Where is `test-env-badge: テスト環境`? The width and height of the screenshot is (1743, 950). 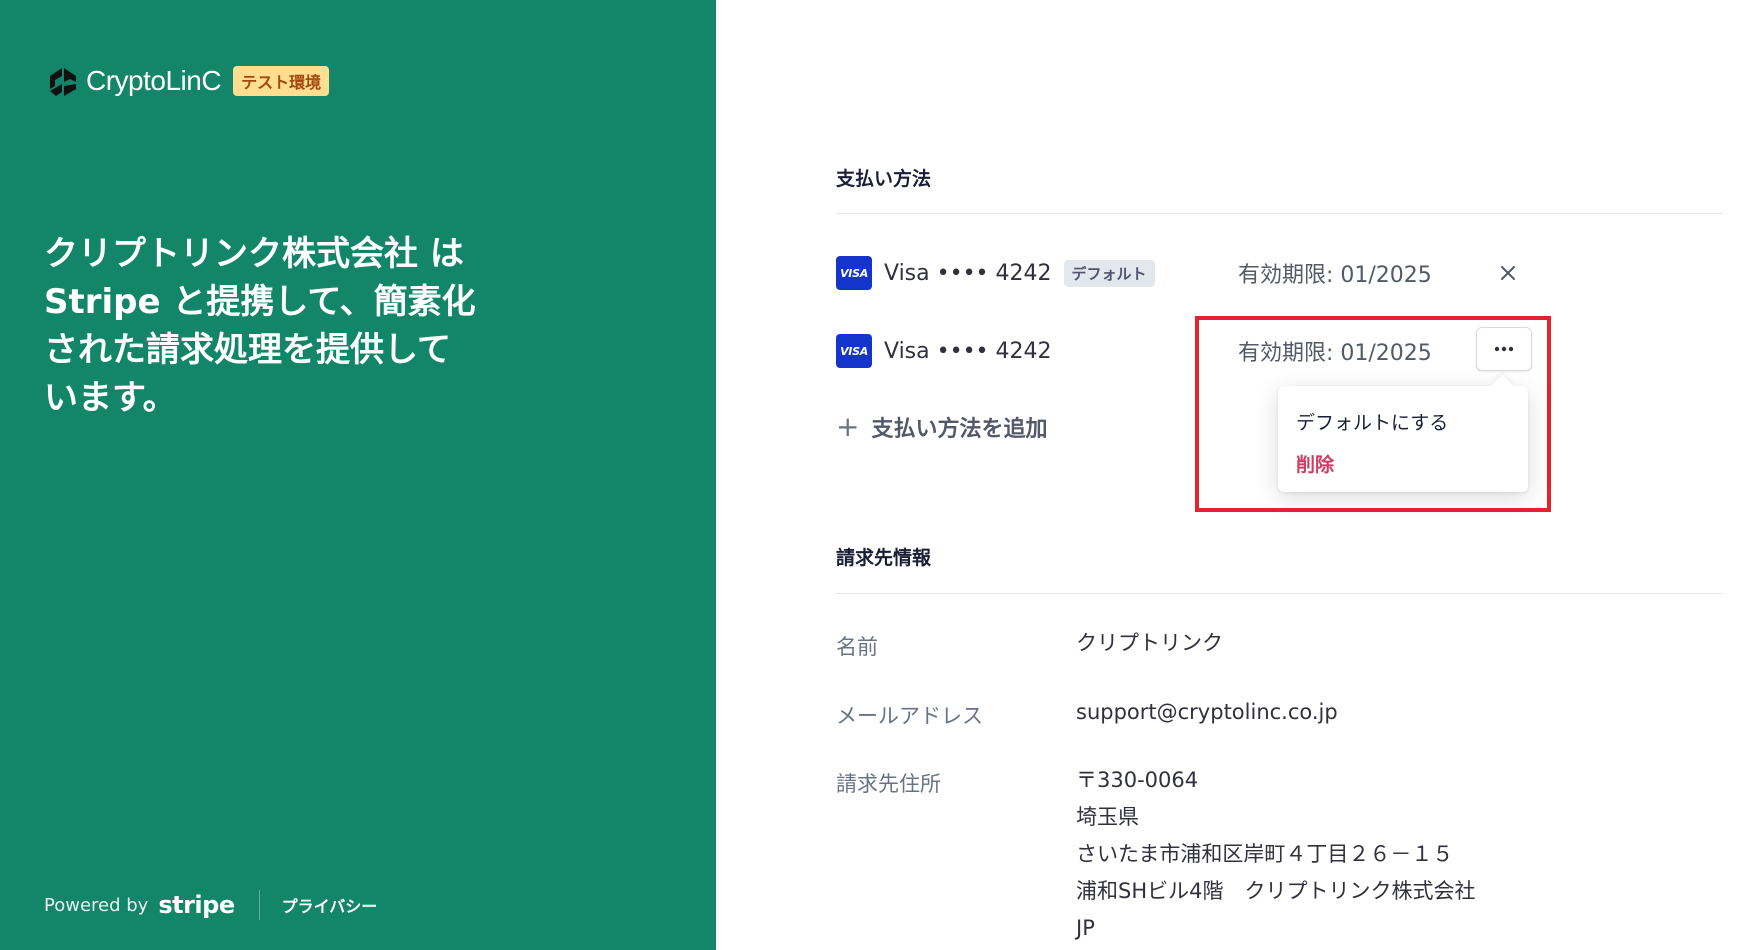 test-env-badge: テスト環境 is located at coordinates (281, 81).